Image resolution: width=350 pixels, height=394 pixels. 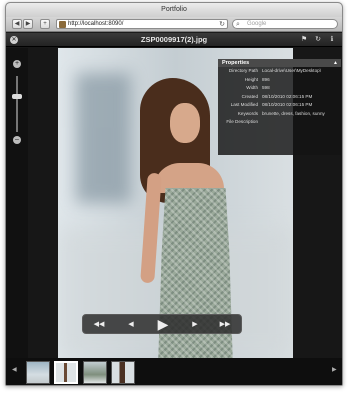 What do you see at coordinates (293, 113) in the screenshot?
I see `property-value: brunette, dress, fashion, sunny` at bounding box center [293, 113].